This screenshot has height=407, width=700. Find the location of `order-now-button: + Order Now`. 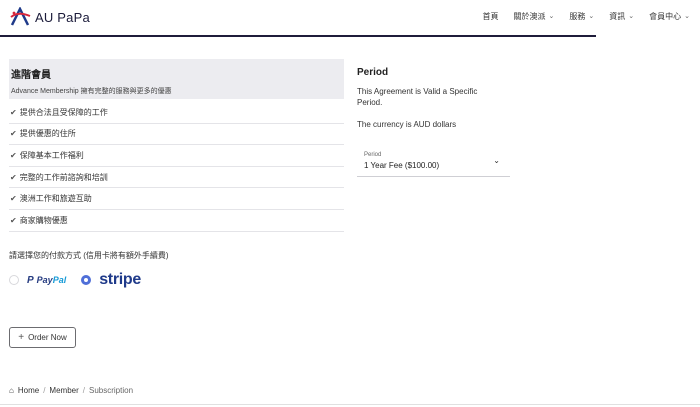

order-now-button: + Order Now is located at coordinates (42, 337).